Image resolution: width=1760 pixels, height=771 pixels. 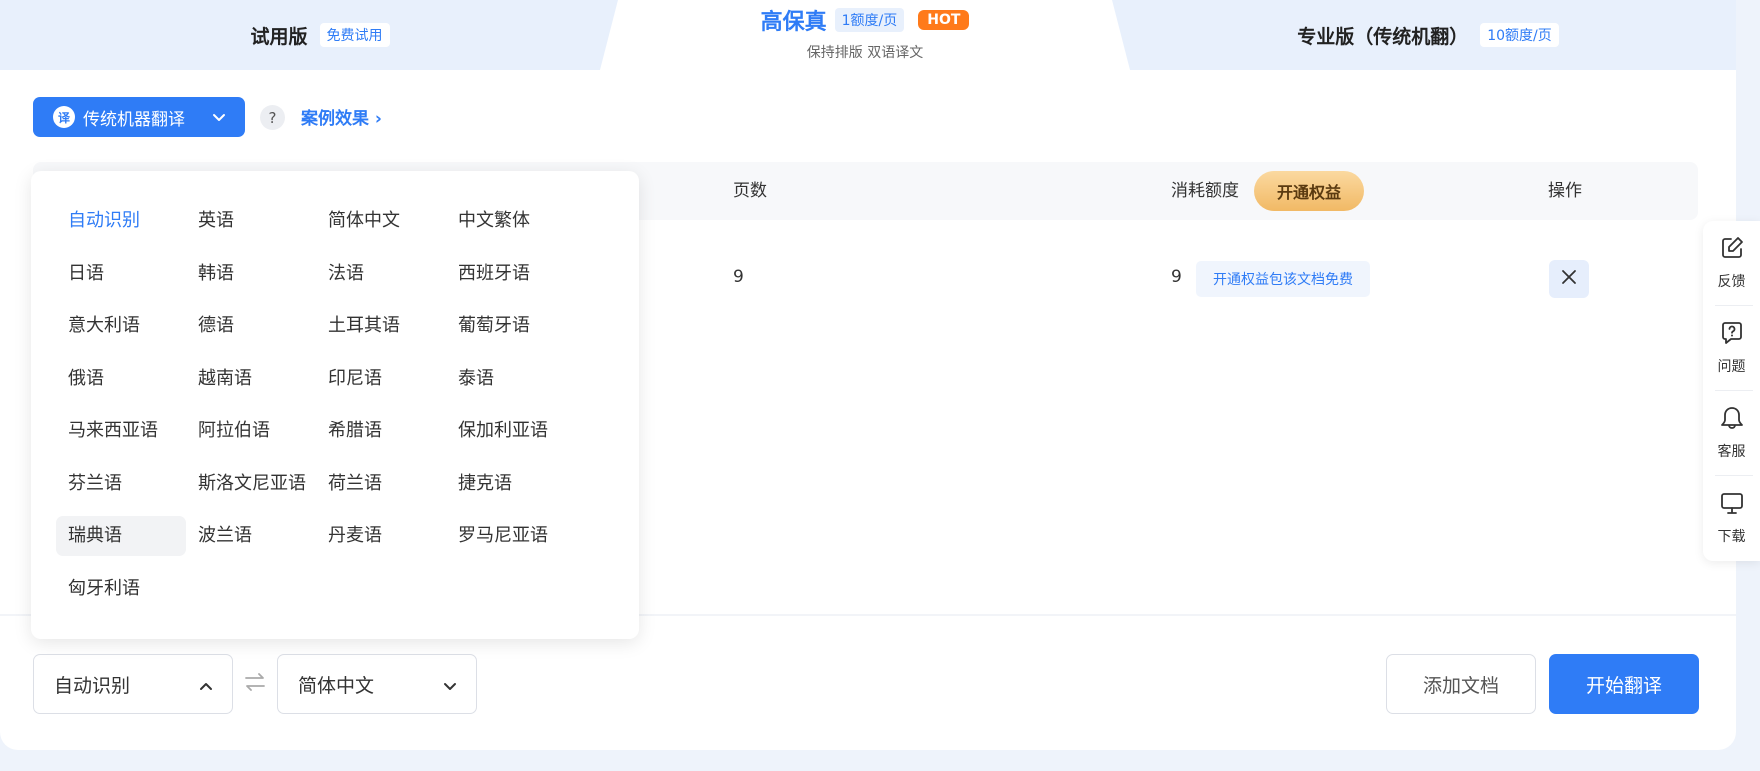 What do you see at coordinates (341, 116) in the screenshot?
I see `case-effect-link: 案例效果 ›` at bounding box center [341, 116].